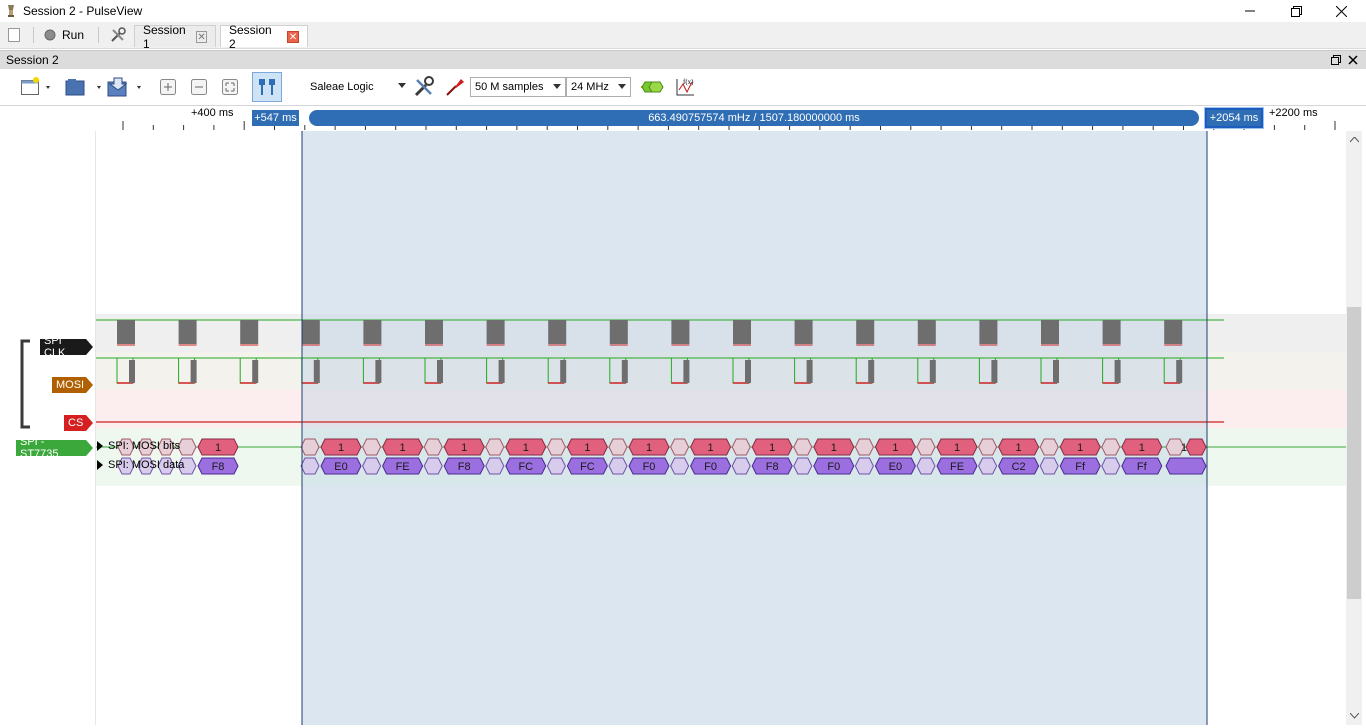 The image size is (1366, 728). I want to click on annotation-label: FE, so click(403, 467).